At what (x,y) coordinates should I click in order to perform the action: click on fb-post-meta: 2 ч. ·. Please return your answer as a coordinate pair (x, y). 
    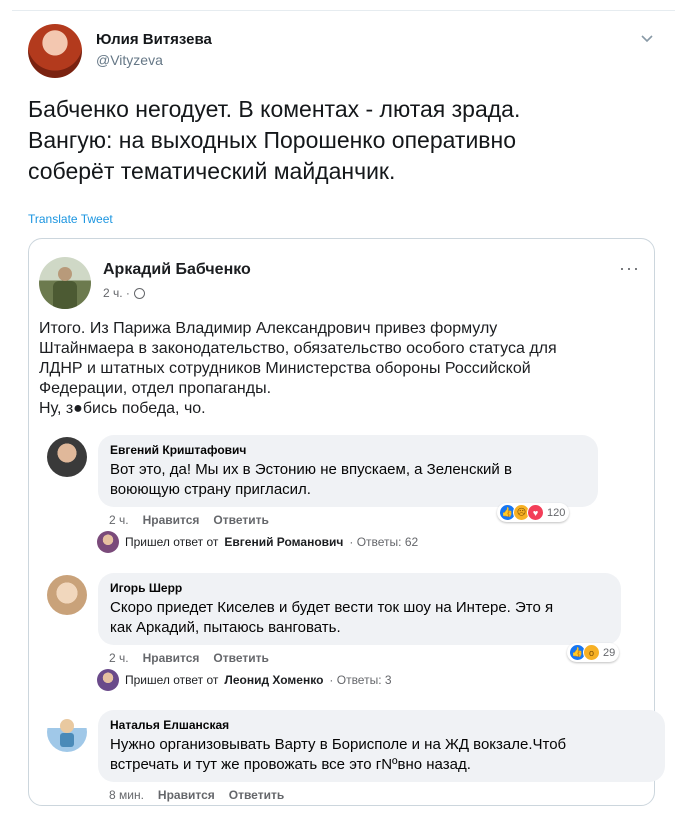
    Looking at the image, I should click on (124, 293).